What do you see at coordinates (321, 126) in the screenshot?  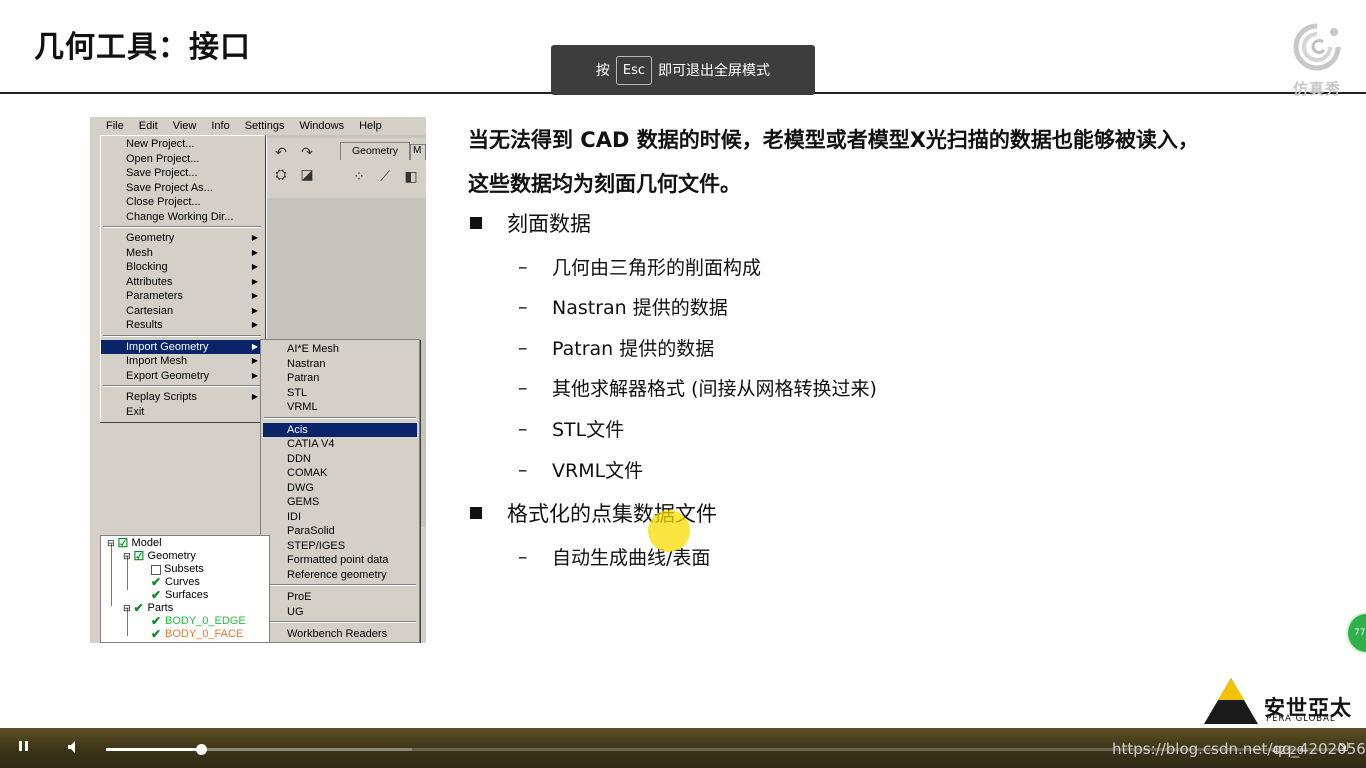 I see `menu-windows: Windows` at bounding box center [321, 126].